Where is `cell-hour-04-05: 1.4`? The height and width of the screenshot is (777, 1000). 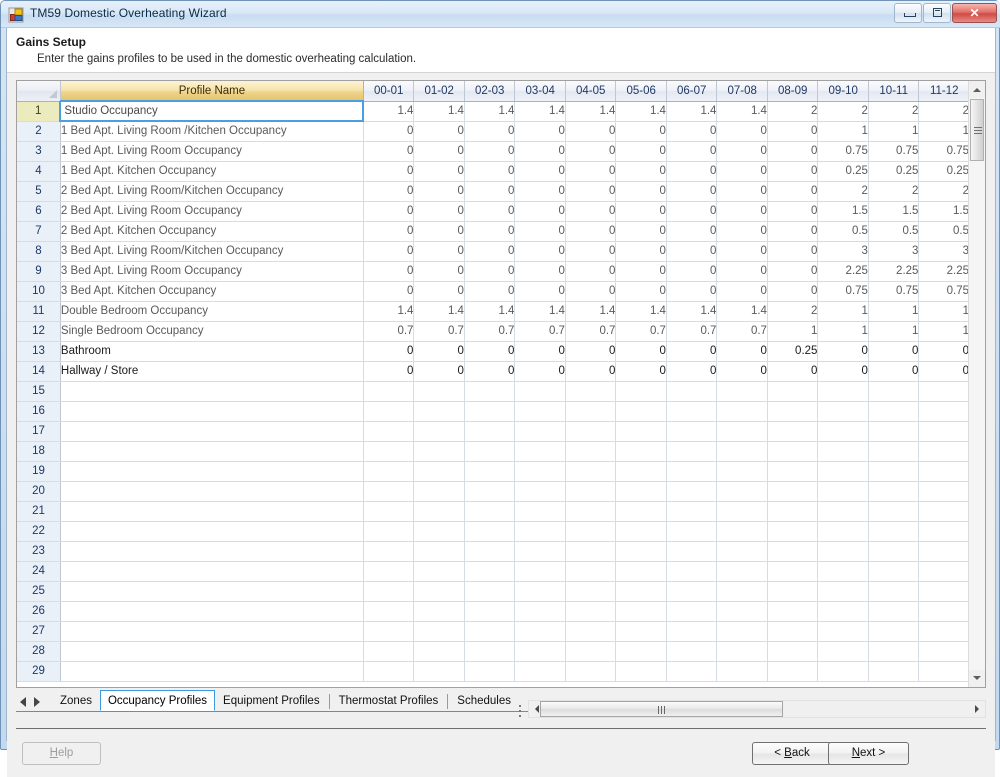
cell-hour-04-05: 1.4 is located at coordinates (591, 111).